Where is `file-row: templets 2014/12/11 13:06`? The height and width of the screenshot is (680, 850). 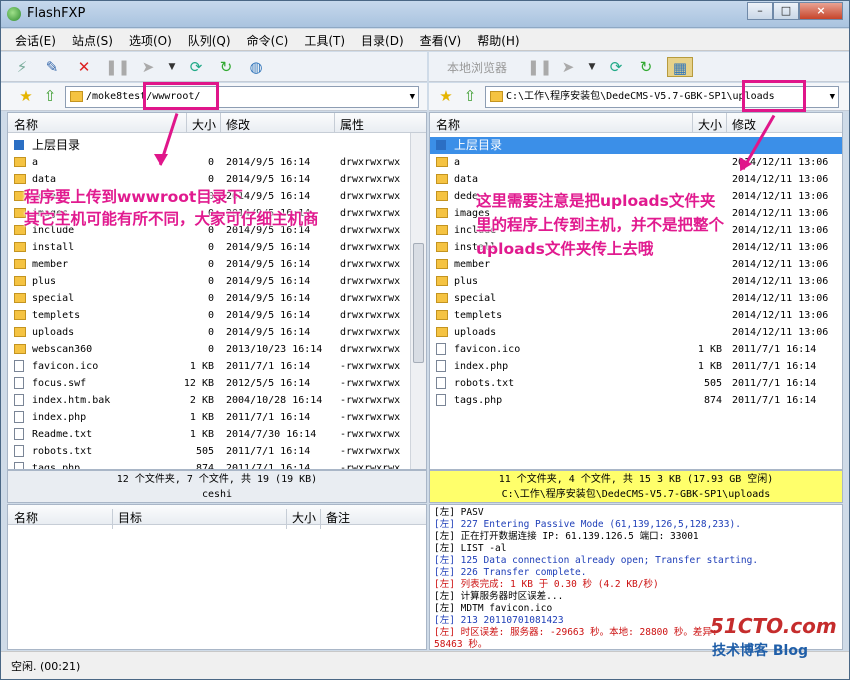 file-row: templets 2014/12/11 13:06 is located at coordinates (636, 315).